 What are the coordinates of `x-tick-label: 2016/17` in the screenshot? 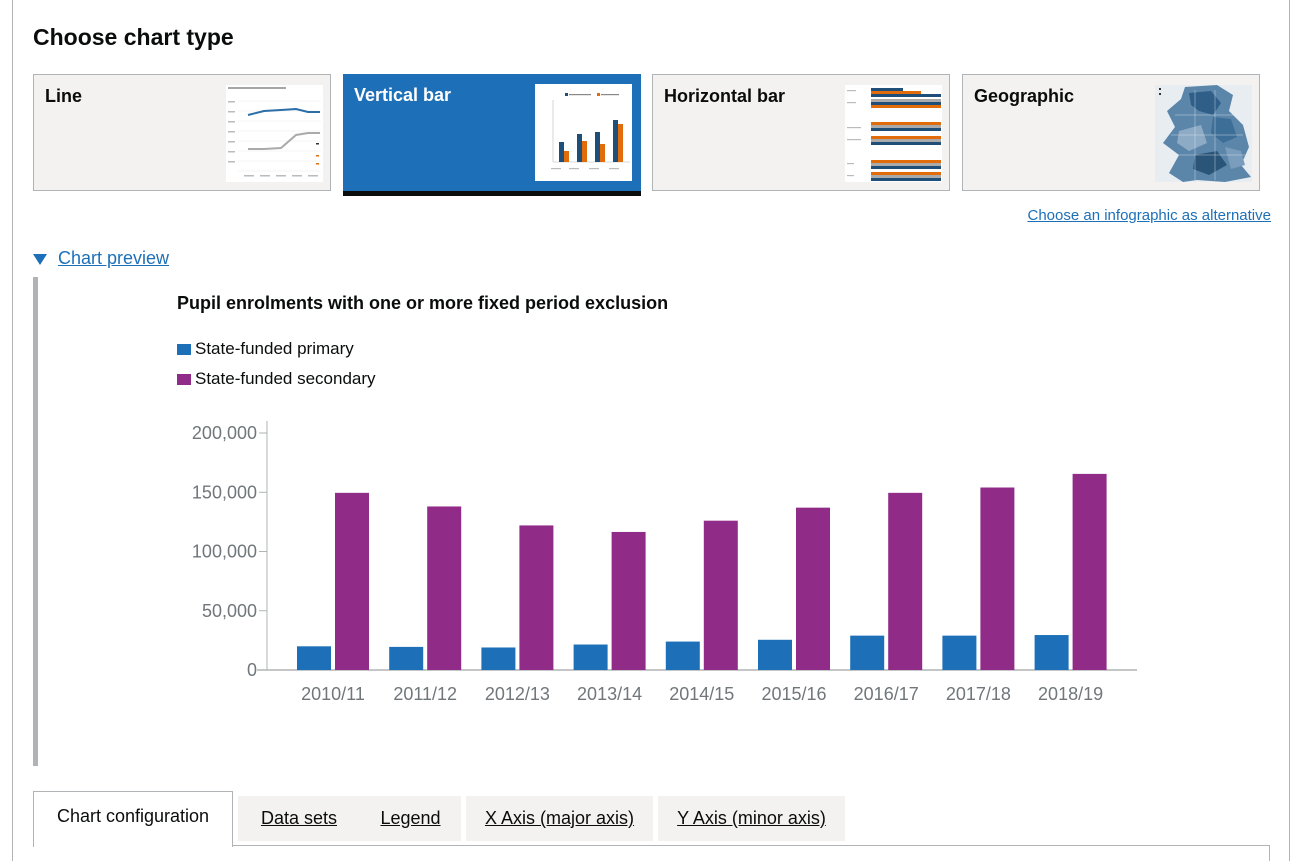 It's located at (886, 694).